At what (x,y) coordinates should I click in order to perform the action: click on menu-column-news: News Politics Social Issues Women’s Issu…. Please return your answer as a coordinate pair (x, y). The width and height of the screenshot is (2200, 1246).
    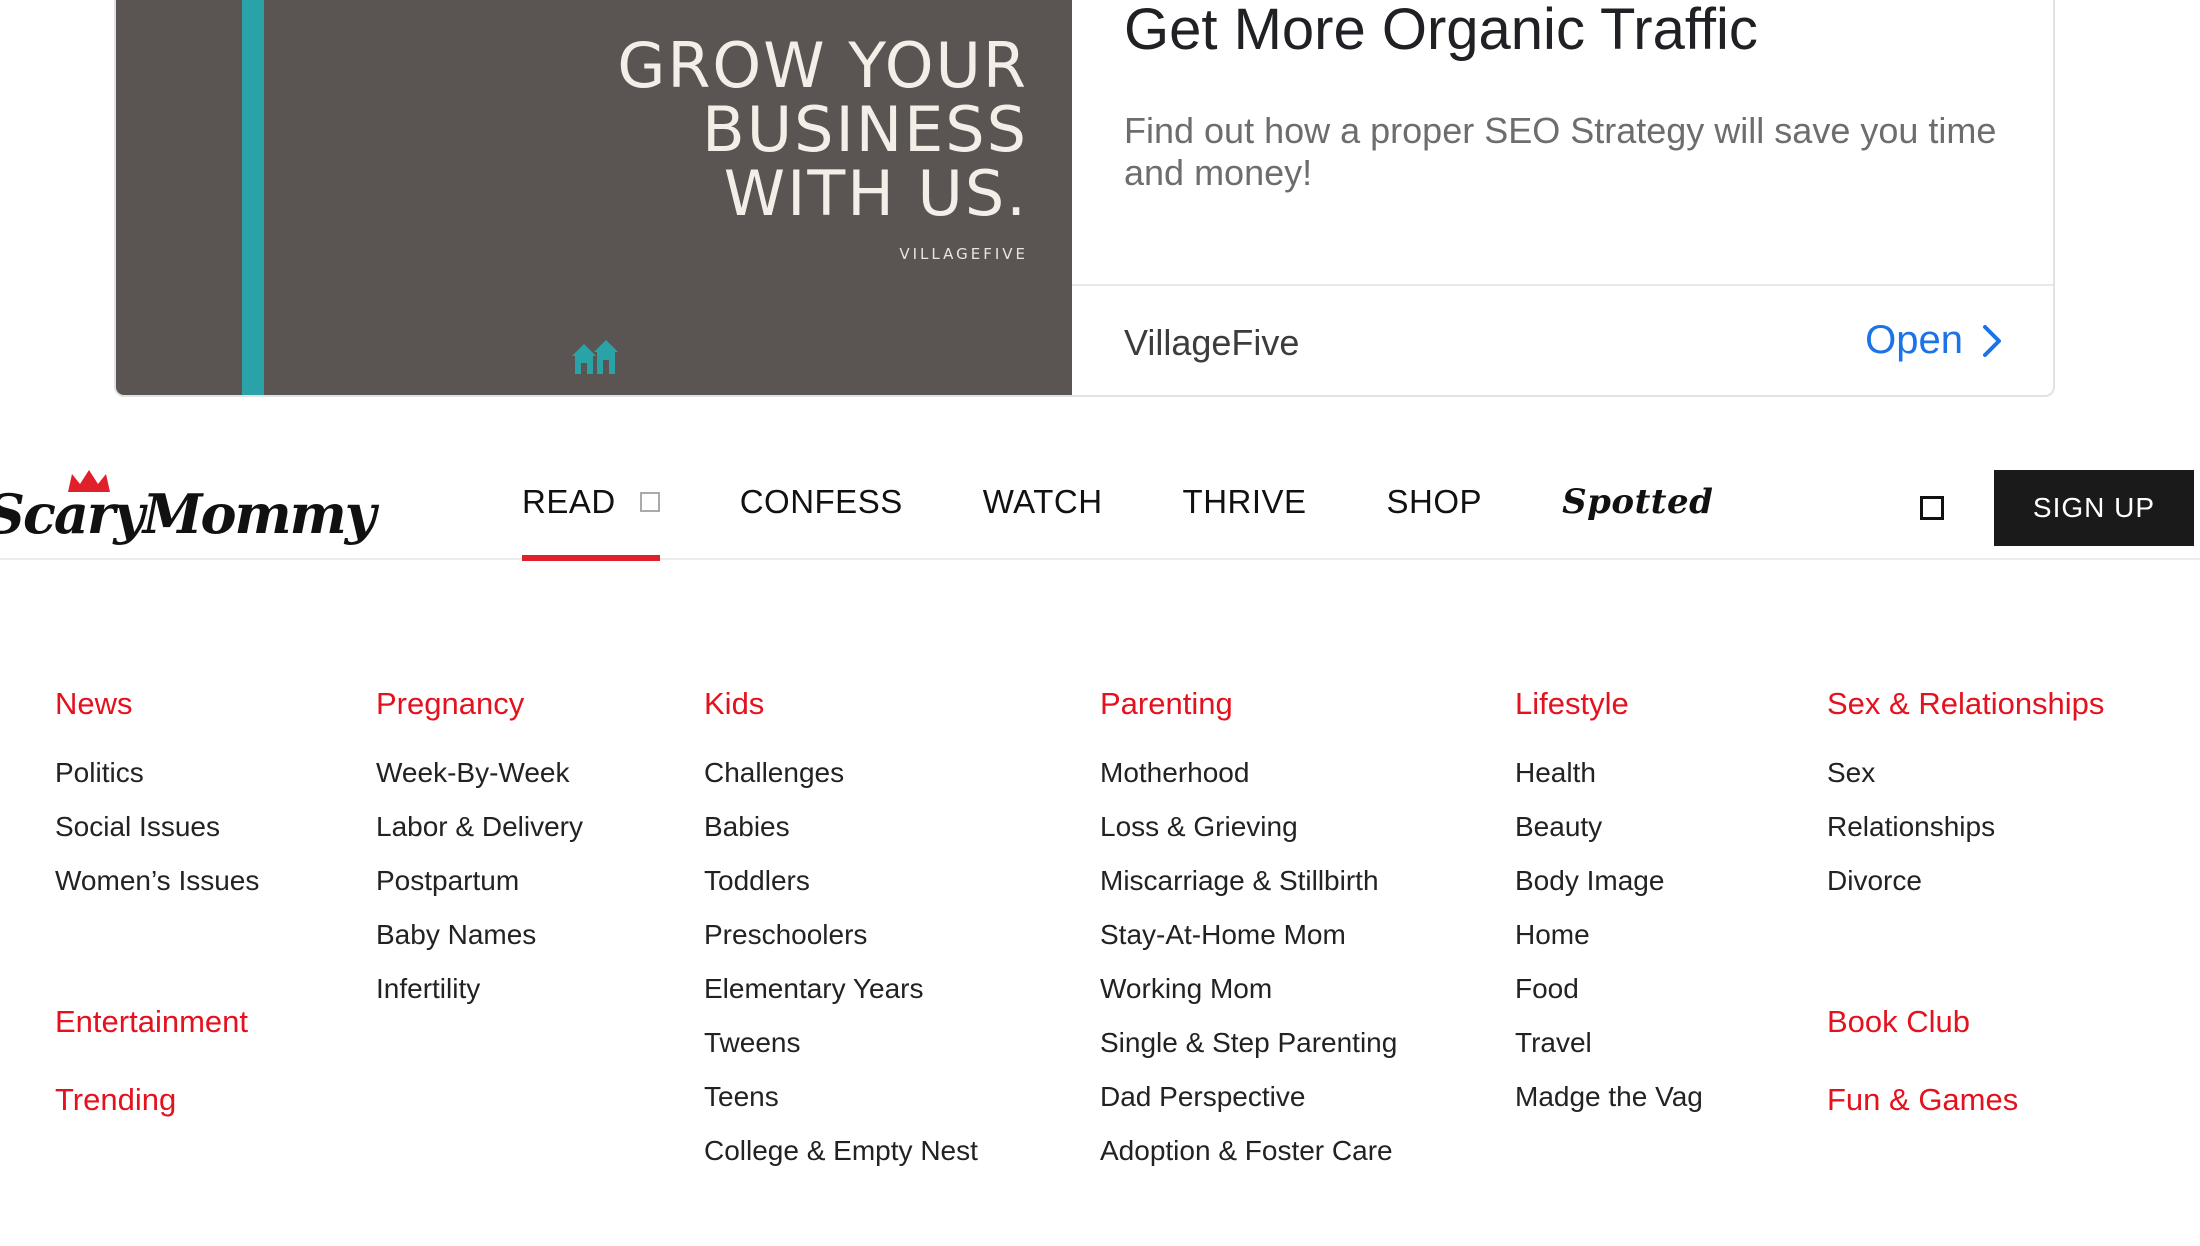
    Looking at the image, I should click on (157, 898).